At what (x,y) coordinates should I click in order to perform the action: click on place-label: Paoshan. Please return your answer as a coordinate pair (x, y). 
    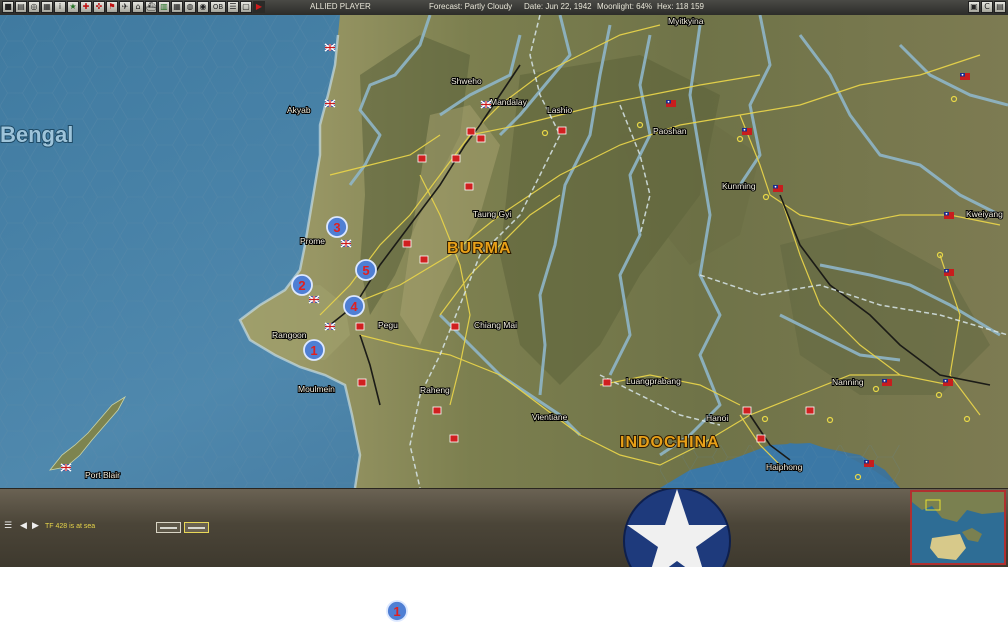
    Looking at the image, I should click on (670, 131).